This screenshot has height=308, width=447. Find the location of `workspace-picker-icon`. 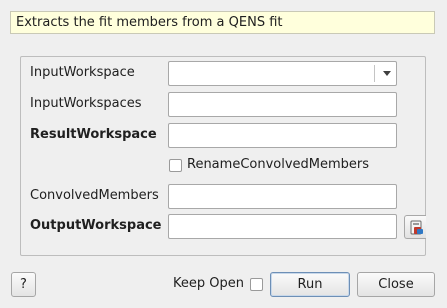

workspace-picker-icon is located at coordinates (416, 227).